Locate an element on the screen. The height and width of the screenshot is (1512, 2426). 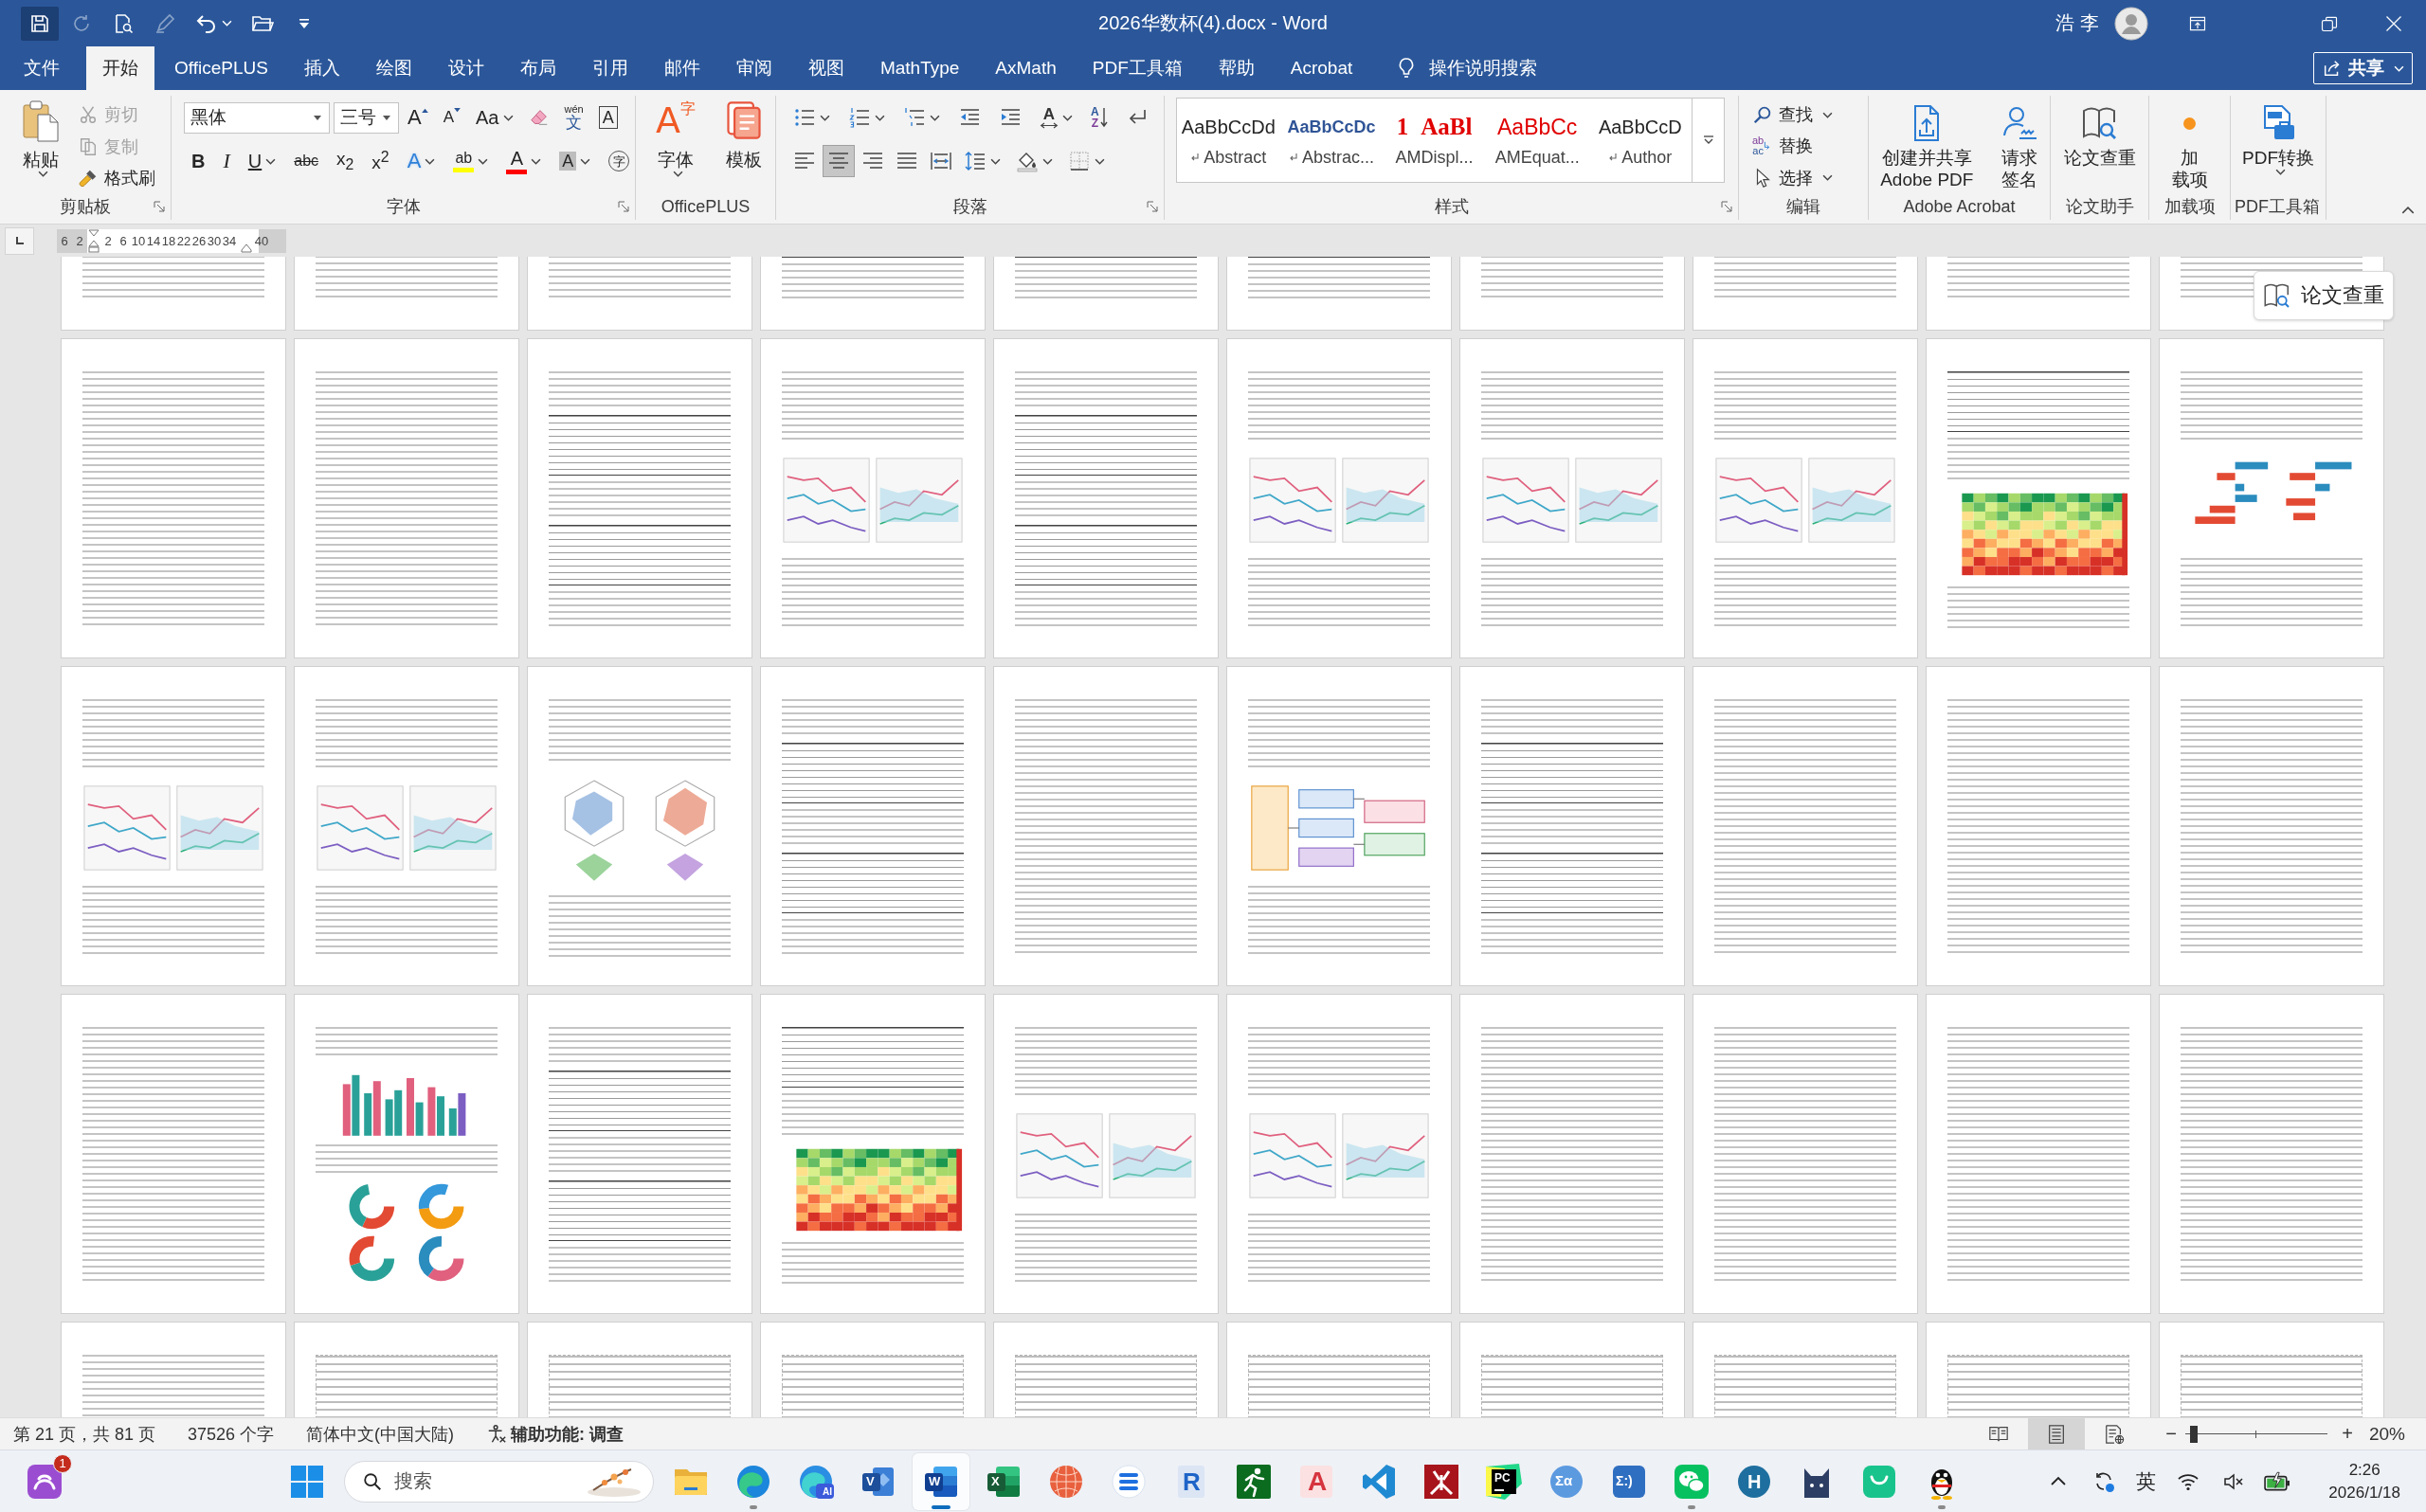
italic-button: I is located at coordinates (226, 161).